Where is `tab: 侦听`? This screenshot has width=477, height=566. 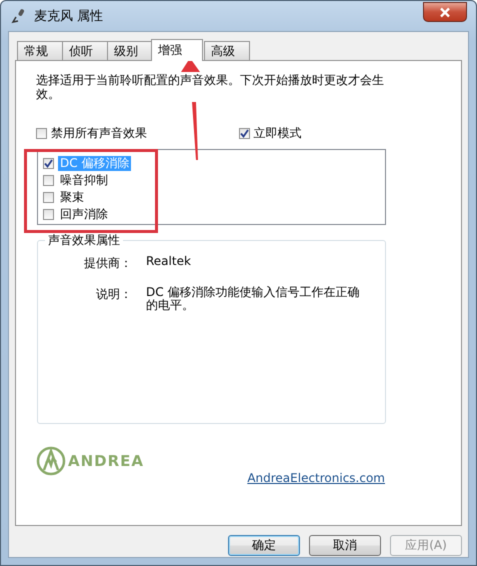 tab: 侦听 is located at coordinates (85, 50).